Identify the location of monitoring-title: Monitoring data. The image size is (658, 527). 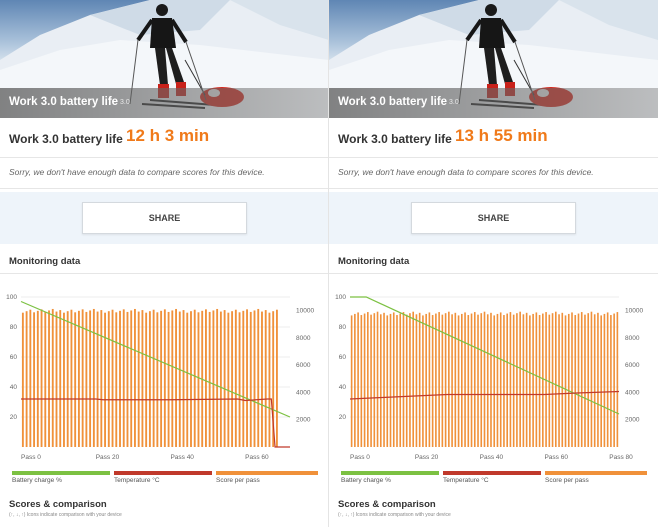
(374, 261).